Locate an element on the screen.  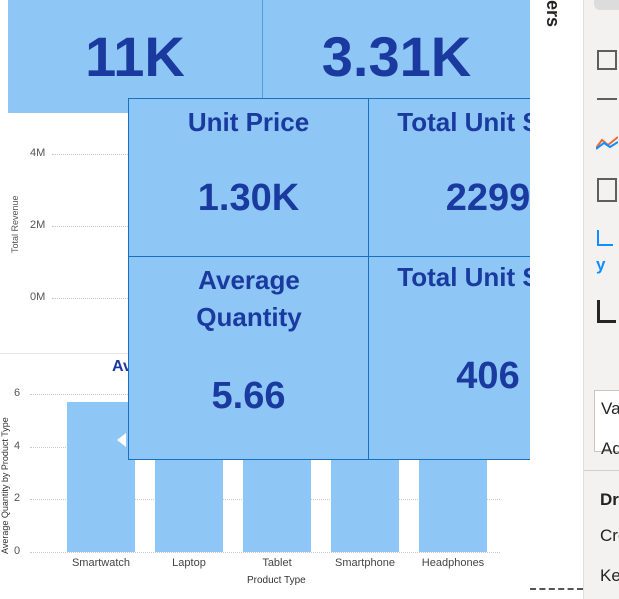
panel-divider is located at coordinates (601, 470).